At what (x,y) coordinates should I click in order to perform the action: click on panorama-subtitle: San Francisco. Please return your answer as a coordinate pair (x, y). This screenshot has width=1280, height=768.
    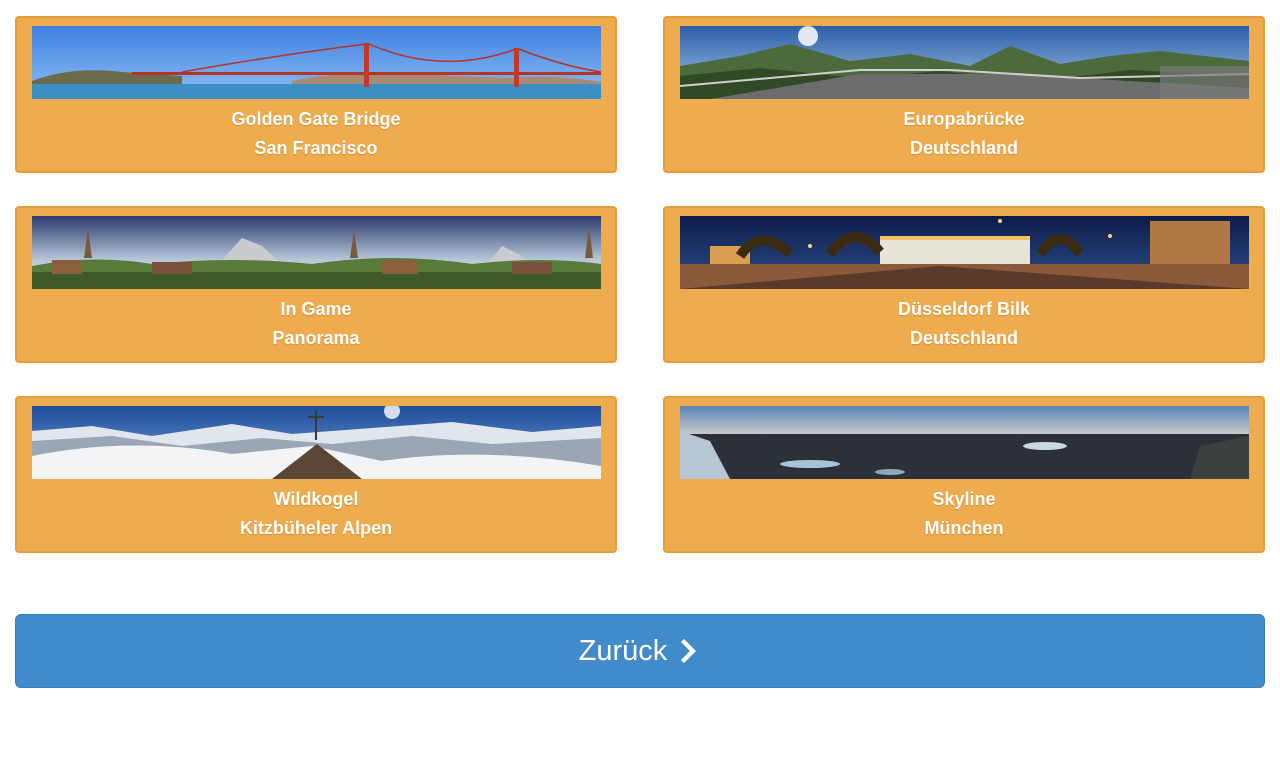
    Looking at the image, I should click on (316, 148).